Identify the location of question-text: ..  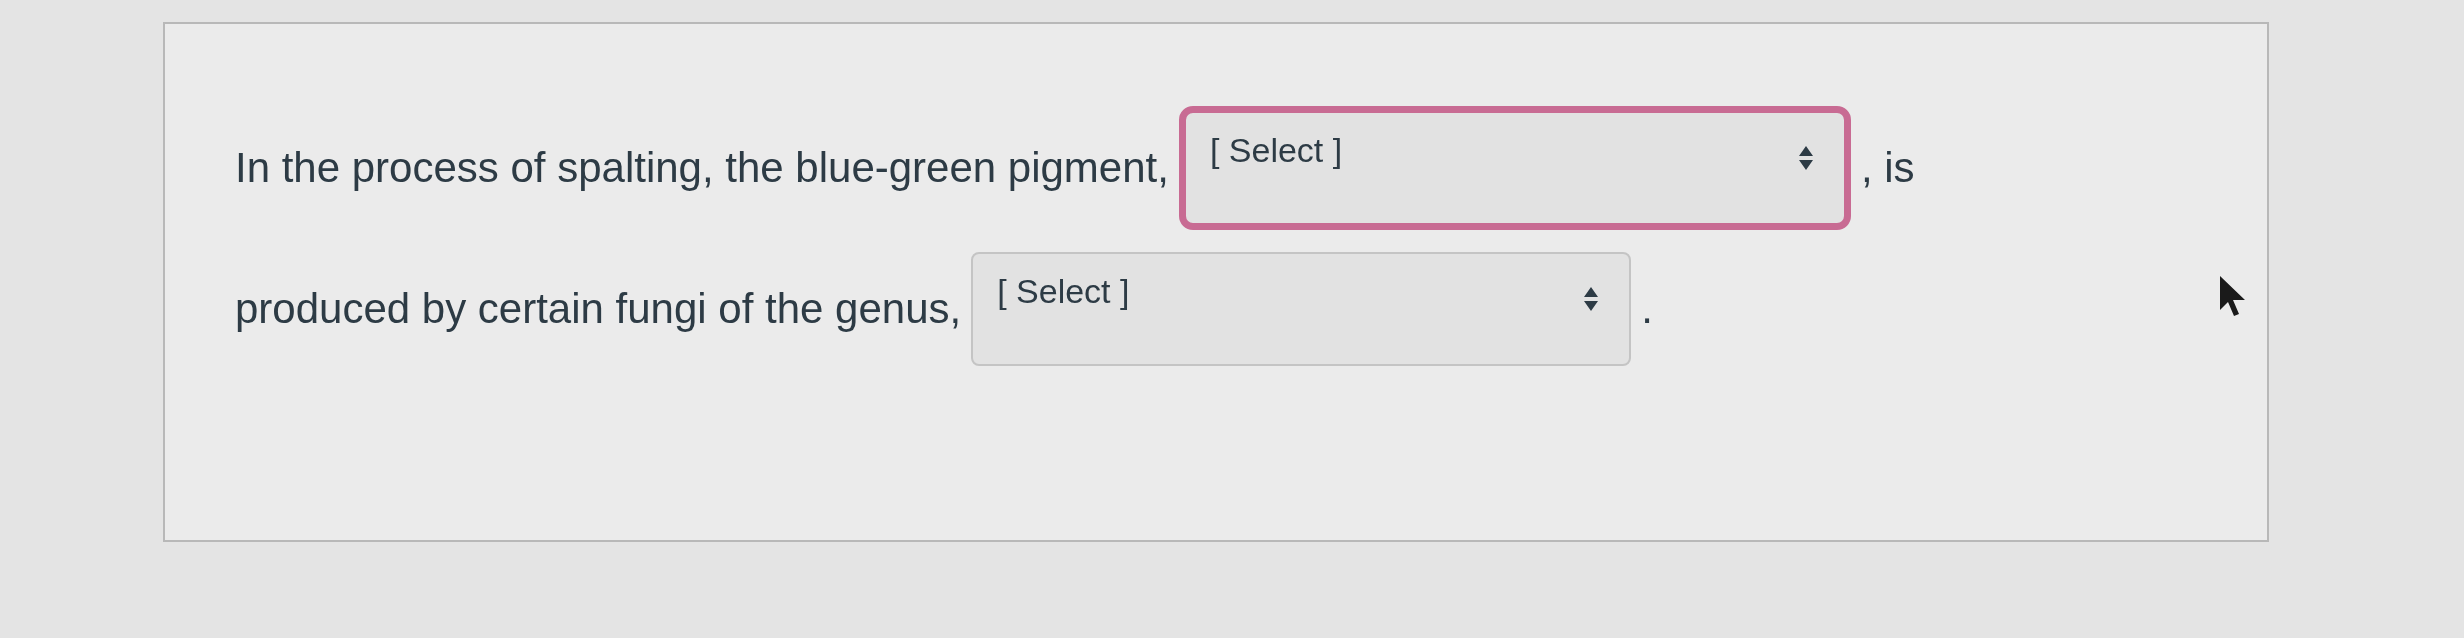
(1647, 309).